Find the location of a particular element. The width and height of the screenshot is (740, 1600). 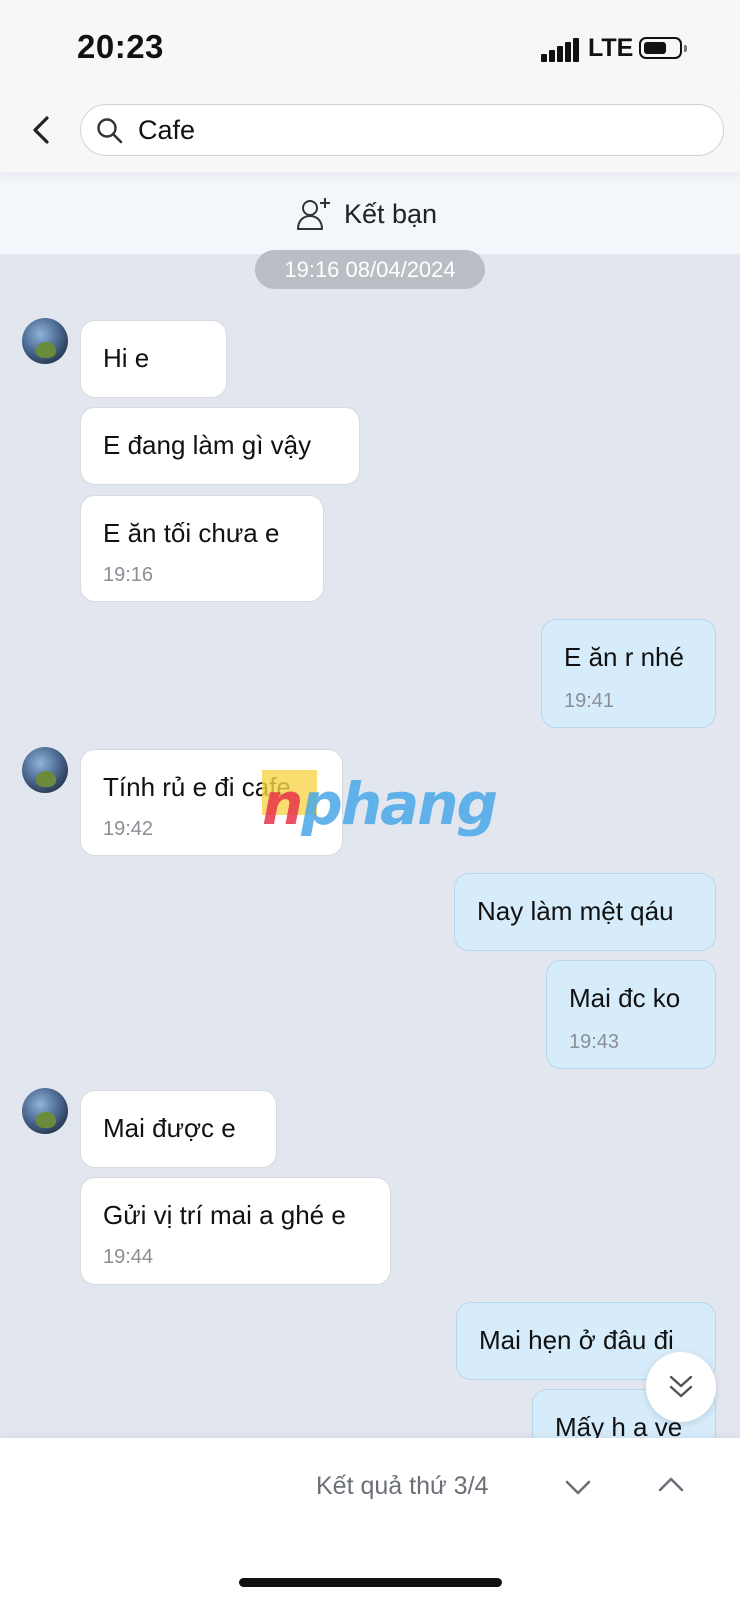

message-bubble: Gửi vị trí mai a ghé e 19:44 is located at coordinates (235, 1231).